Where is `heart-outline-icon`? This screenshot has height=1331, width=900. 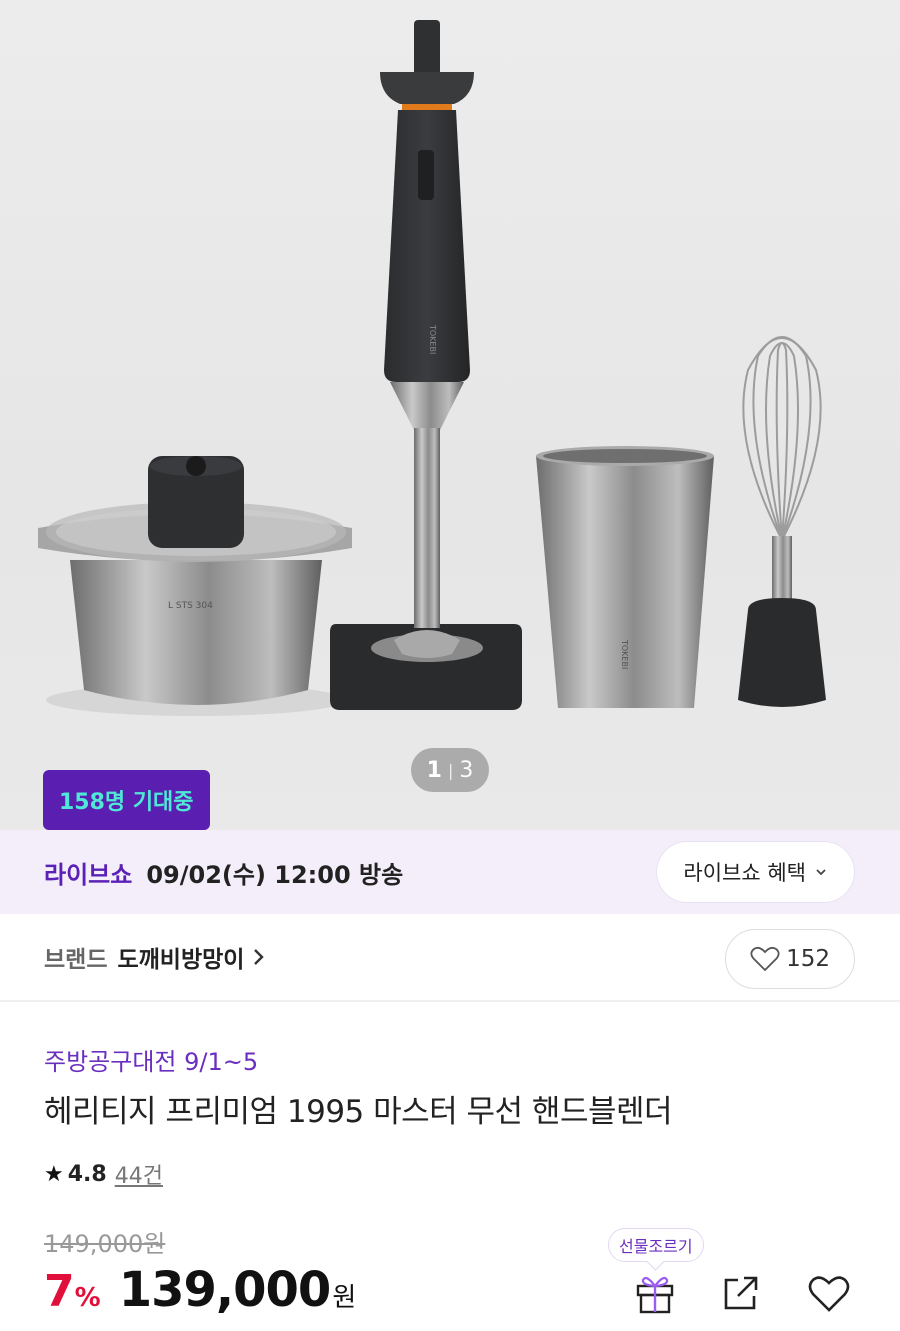
heart-outline-icon is located at coordinates (765, 959).